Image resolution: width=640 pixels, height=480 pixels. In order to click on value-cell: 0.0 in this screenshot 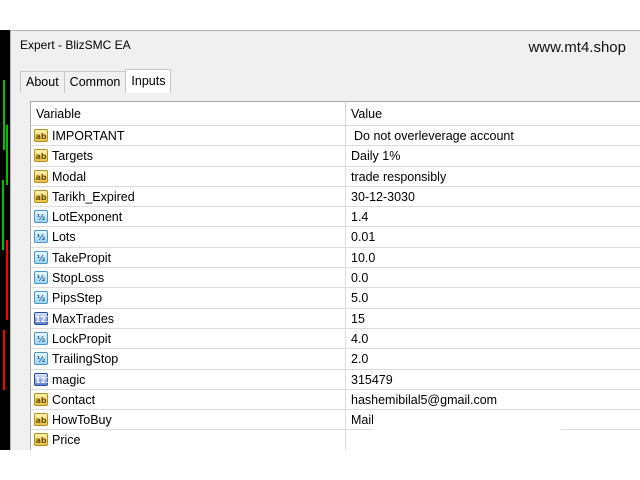, I will do `click(493, 277)`.